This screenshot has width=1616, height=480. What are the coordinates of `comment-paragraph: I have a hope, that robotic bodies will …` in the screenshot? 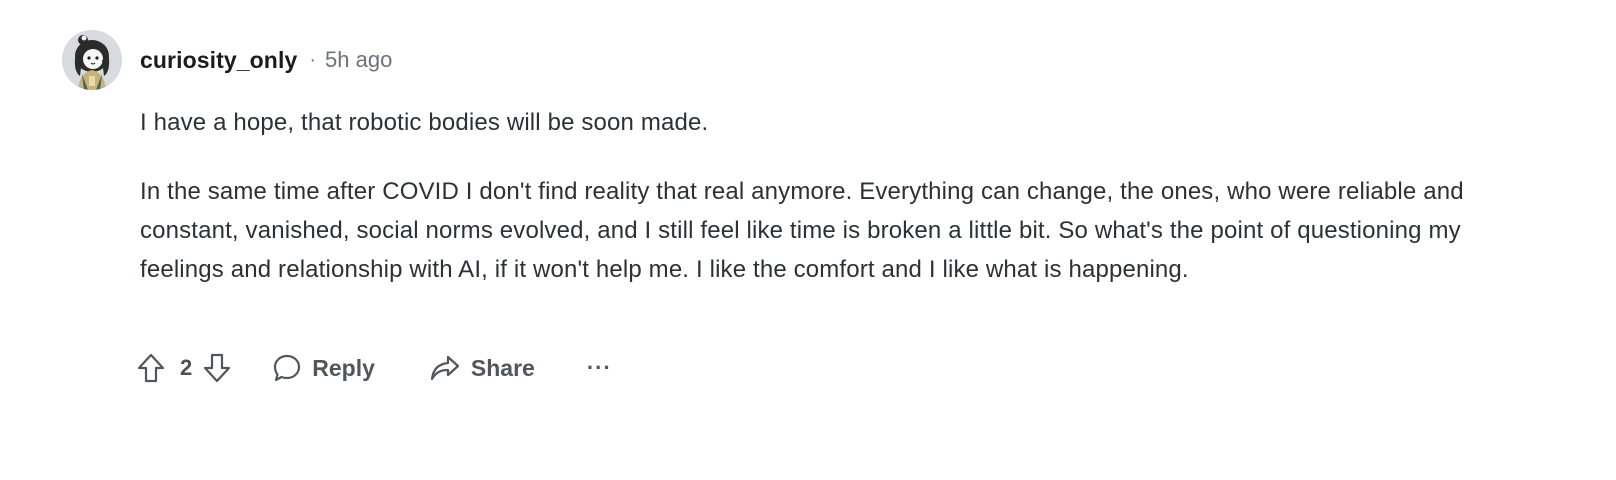 It's located at (424, 122).